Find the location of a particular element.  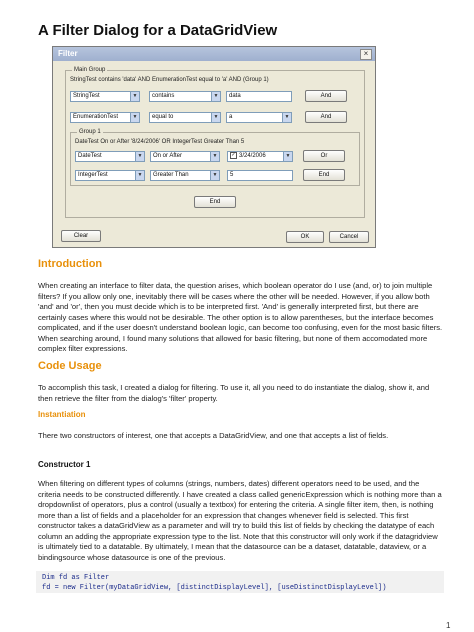

ok-button: OK is located at coordinates (305, 237).